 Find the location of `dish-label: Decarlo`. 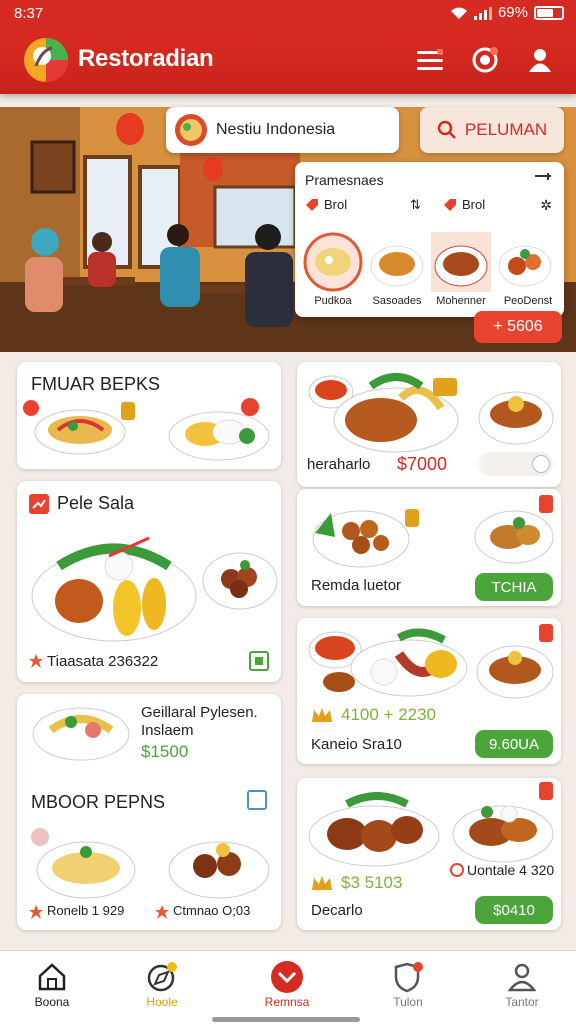

dish-label: Decarlo is located at coordinates (337, 910).